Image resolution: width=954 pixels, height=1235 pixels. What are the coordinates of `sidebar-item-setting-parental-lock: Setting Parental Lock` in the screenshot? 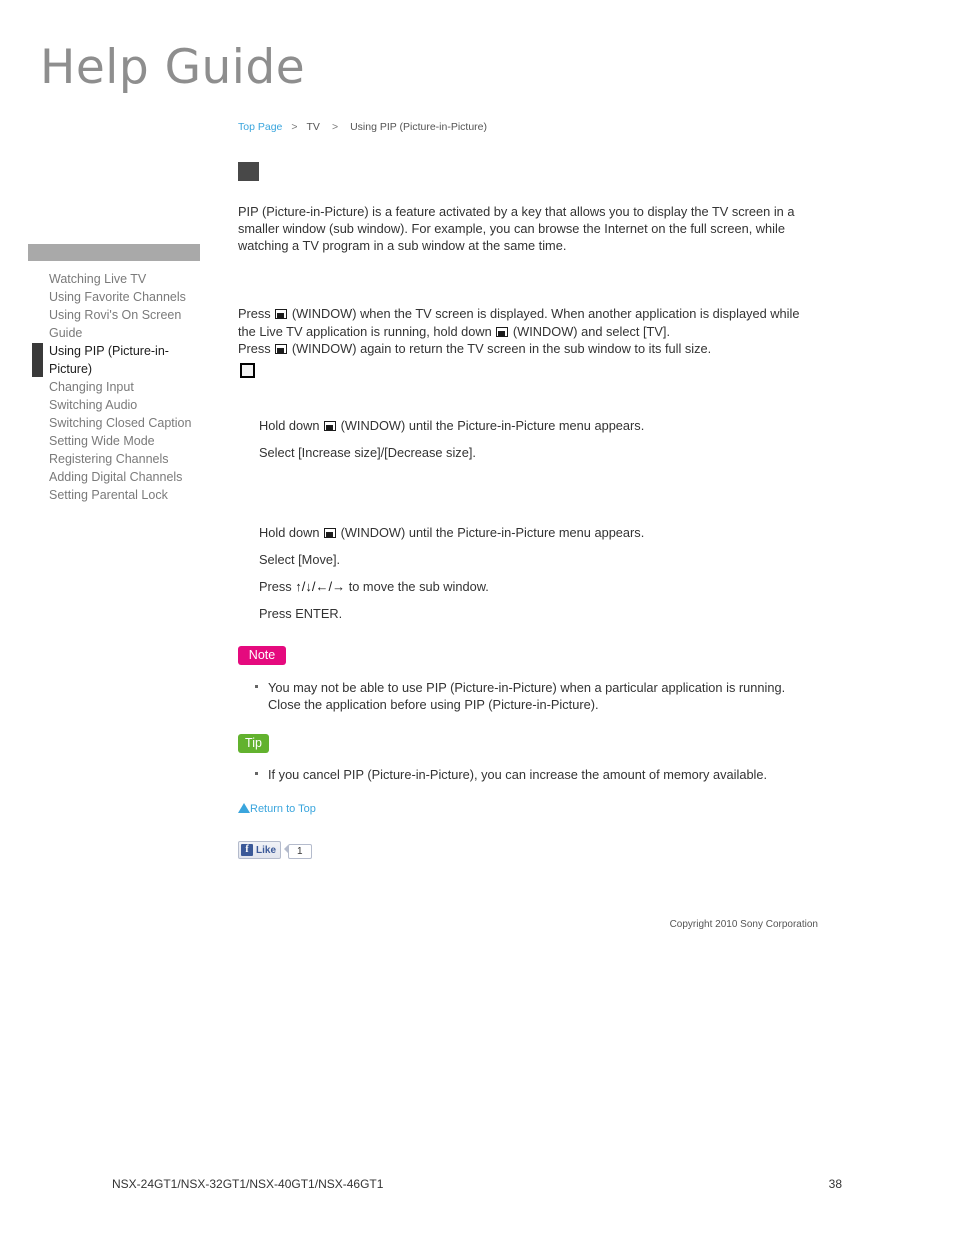 It's located at (114, 495).